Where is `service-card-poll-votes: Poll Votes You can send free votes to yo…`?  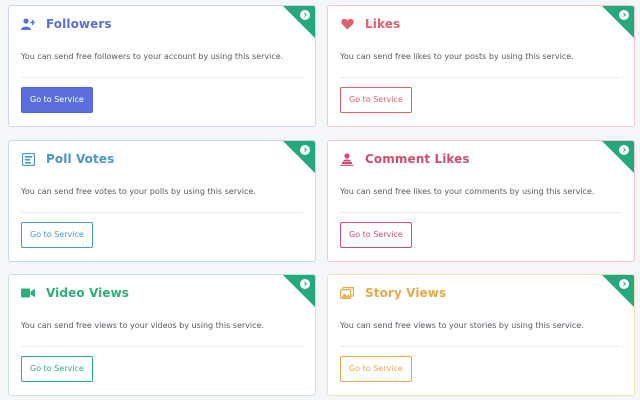 service-card-poll-votes: Poll Votes You can send free votes to yo… is located at coordinates (162, 201).